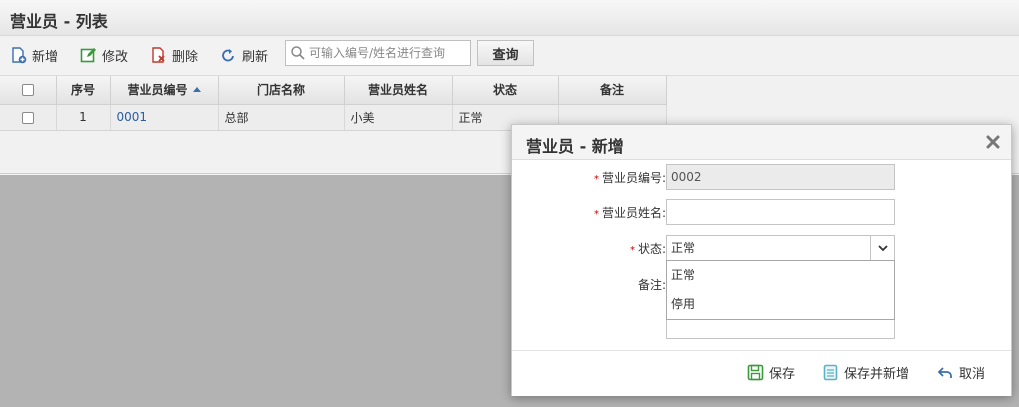 This screenshot has width=1019, height=407. Describe the element at coordinates (83, 117) in the screenshot. I see `row-index: 1` at that location.